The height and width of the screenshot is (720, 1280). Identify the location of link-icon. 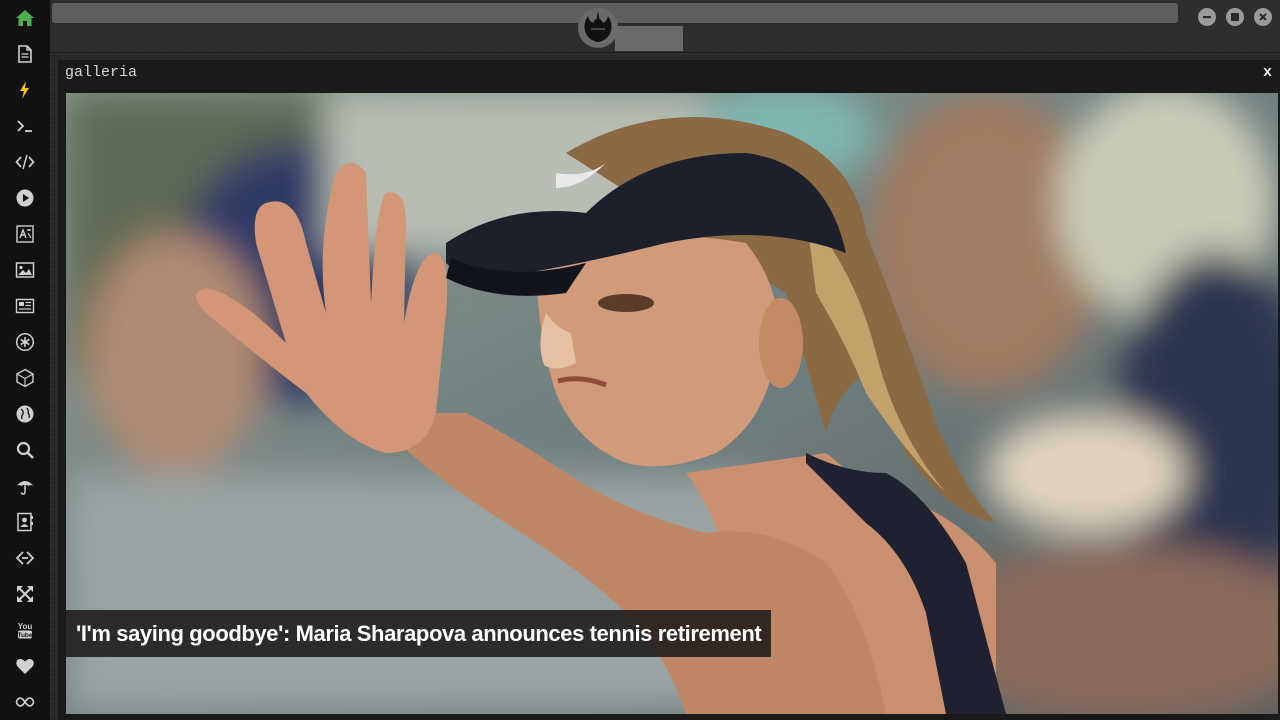
(25, 558).